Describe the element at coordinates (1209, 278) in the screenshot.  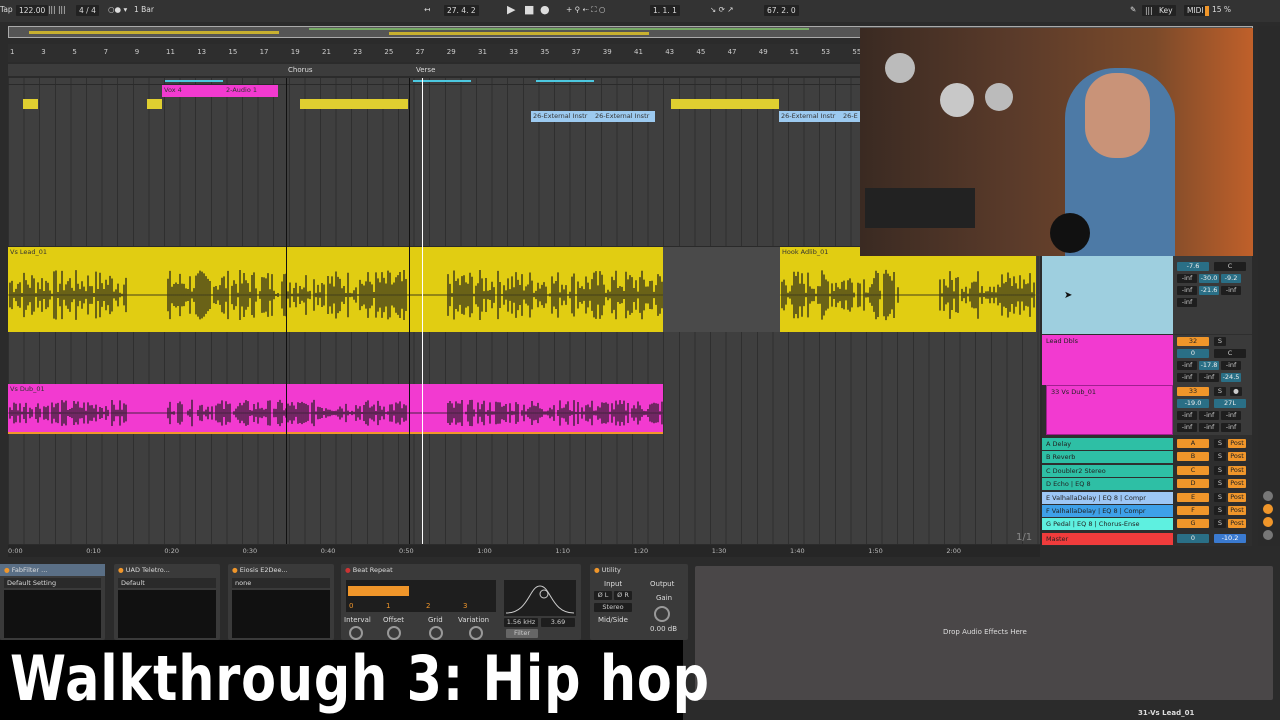
I see `send-field: -30.0` at that location.